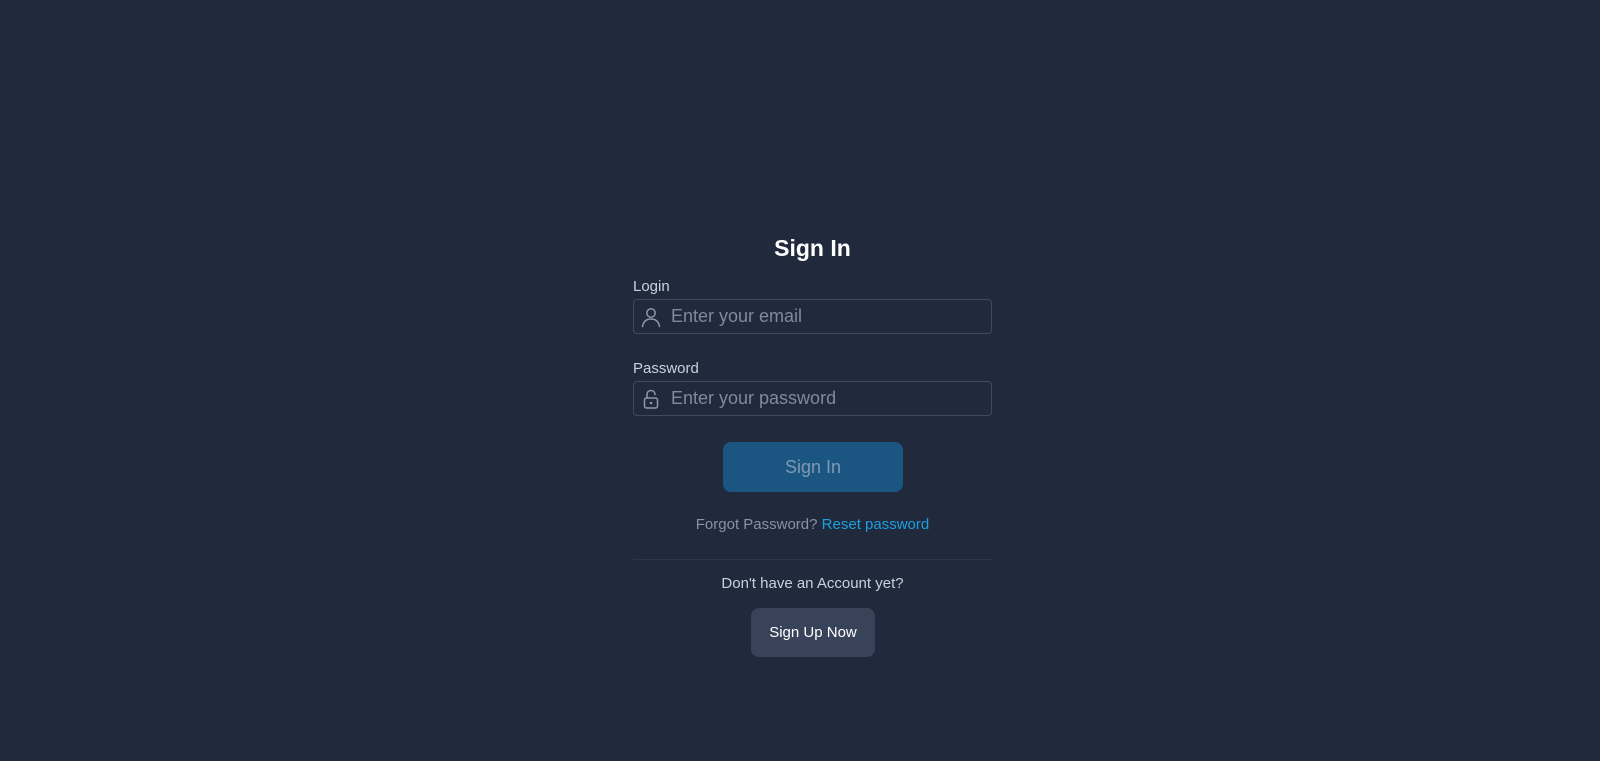 This screenshot has width=1600, height=761. I want to click on email-field, so click(828, 316).